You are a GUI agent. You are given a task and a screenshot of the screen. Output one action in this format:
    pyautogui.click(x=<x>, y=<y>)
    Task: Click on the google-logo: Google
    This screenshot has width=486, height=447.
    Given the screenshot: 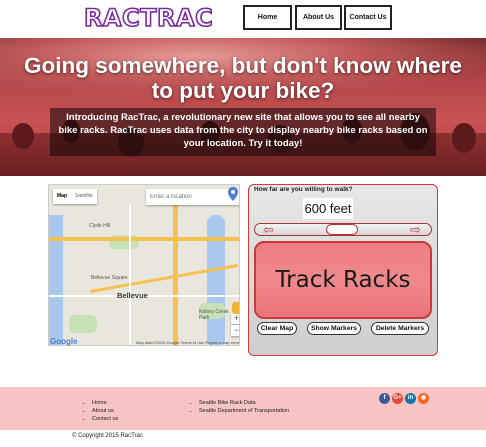 What is the action you would take?
    pyautogui.click(x=64, y=341)
    